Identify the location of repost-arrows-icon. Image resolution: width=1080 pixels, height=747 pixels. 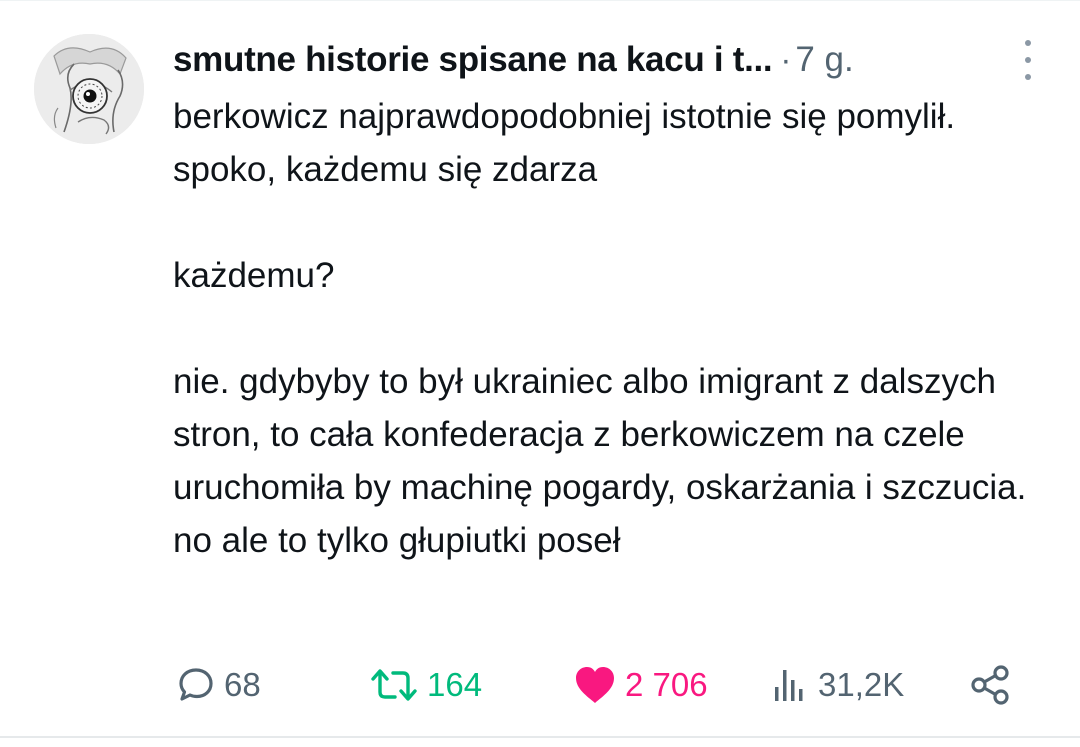
(394, 685).